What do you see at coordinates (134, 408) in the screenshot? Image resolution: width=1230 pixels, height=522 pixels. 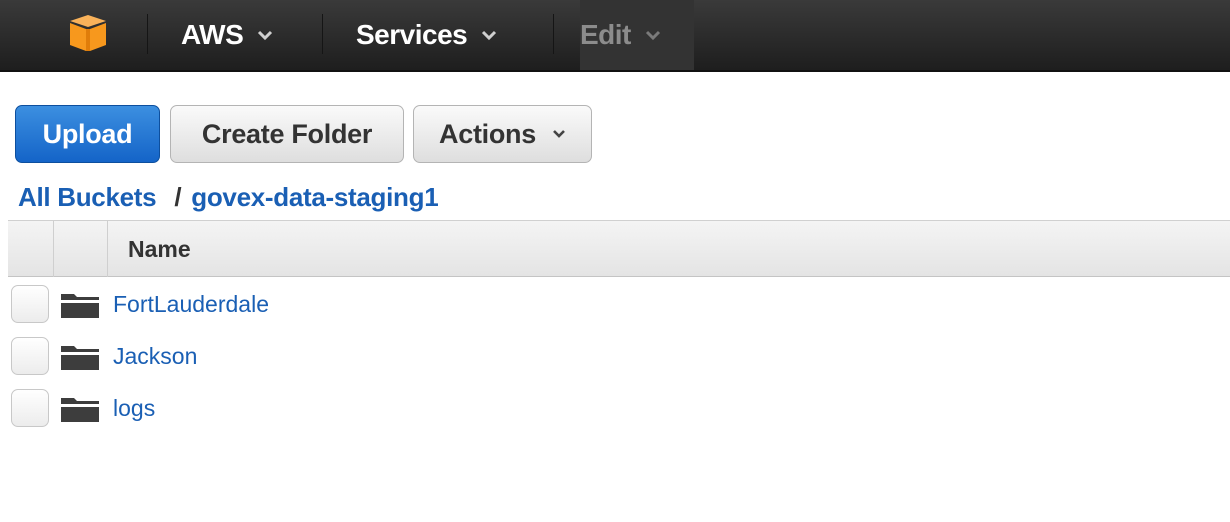 I see `folder-name-link: logs` at bounding box center [134, 408].